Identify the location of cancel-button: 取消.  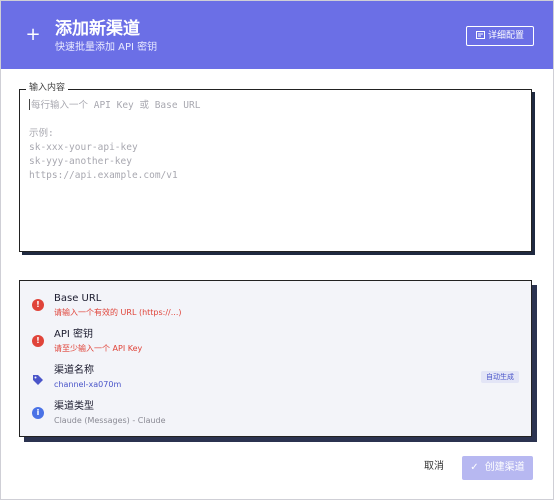
(434, 467).